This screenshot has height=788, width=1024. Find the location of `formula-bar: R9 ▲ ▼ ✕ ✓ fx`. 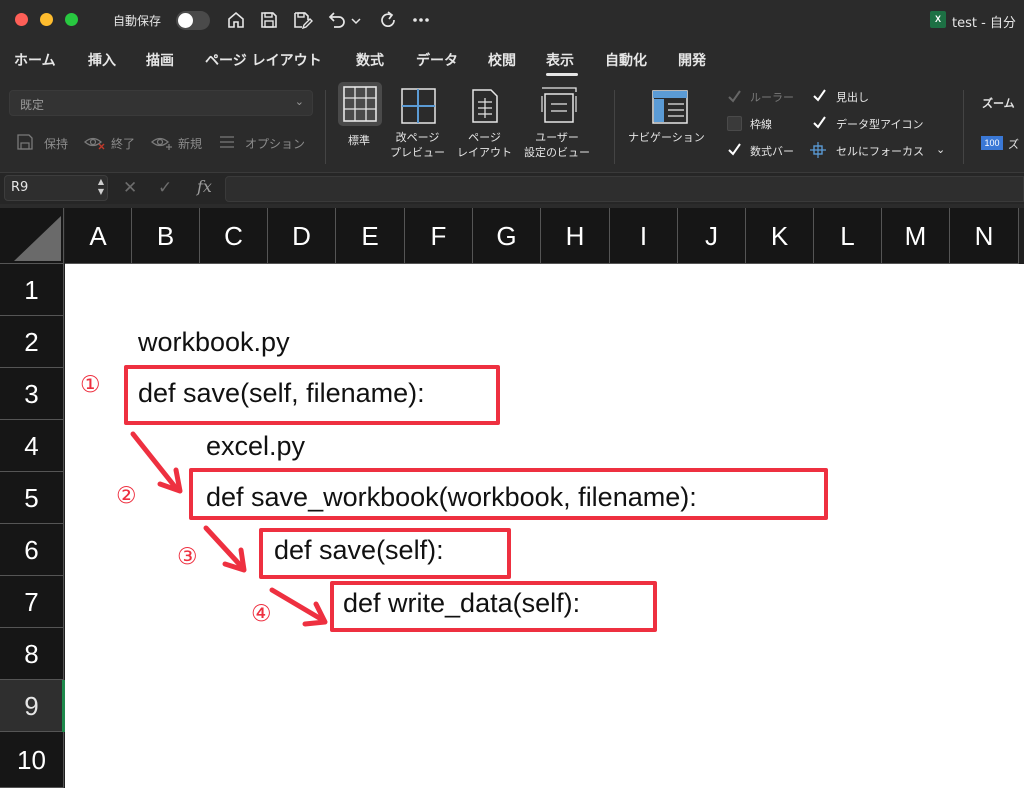

formula-bar: R9 ▲ ▼ ✕ ✓ fx is located at coordinates (512, 188).